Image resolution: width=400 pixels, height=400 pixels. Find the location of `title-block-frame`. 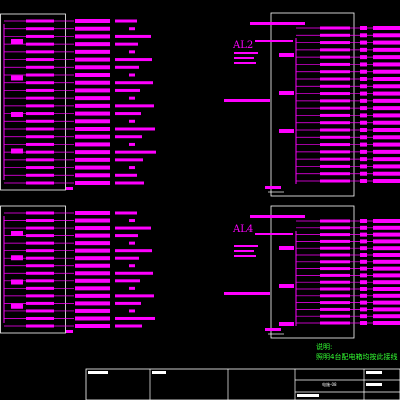

title-block-frame is located at coordinates (242, 384).